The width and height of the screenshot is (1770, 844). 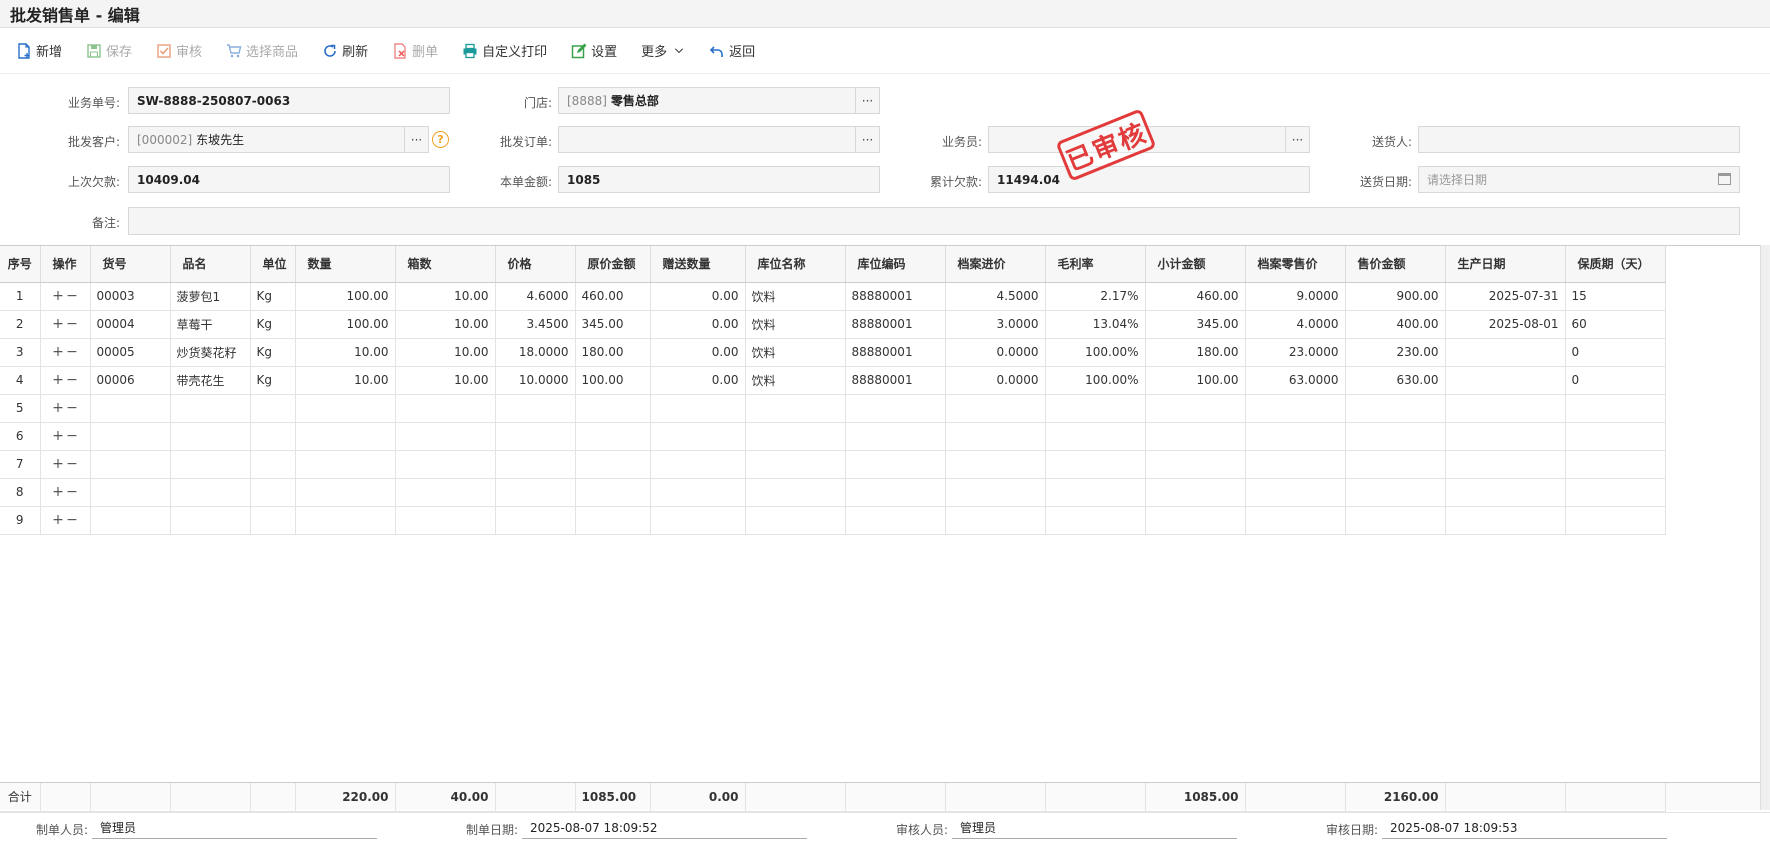 I want to click on cell-shelf: 15, so click(x=1615, y=296).